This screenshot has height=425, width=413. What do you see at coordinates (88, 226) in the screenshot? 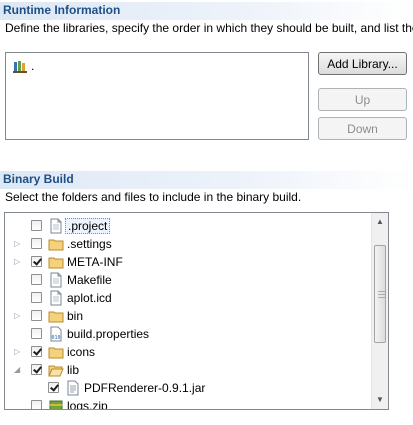
I see `tree-item-label: .project` at bounding box center [88, 226].